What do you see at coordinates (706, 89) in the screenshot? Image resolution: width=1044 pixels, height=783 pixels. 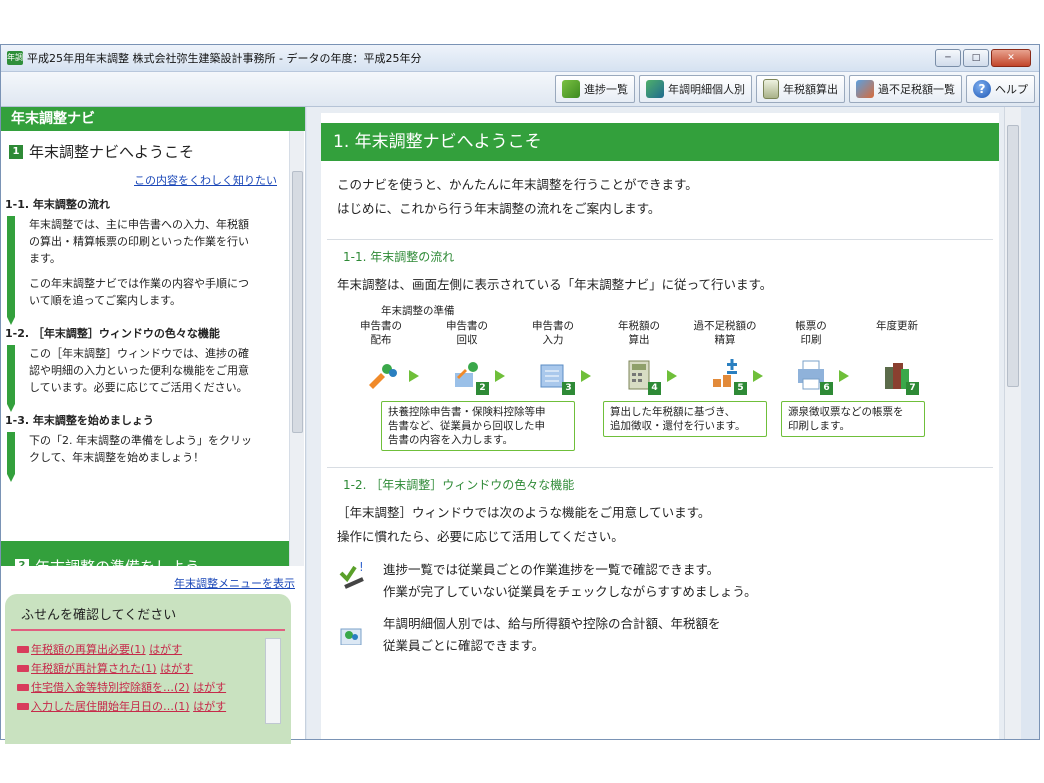 I see `individual-details-label: 年調明細個人別` at bounding box center [706, 89].